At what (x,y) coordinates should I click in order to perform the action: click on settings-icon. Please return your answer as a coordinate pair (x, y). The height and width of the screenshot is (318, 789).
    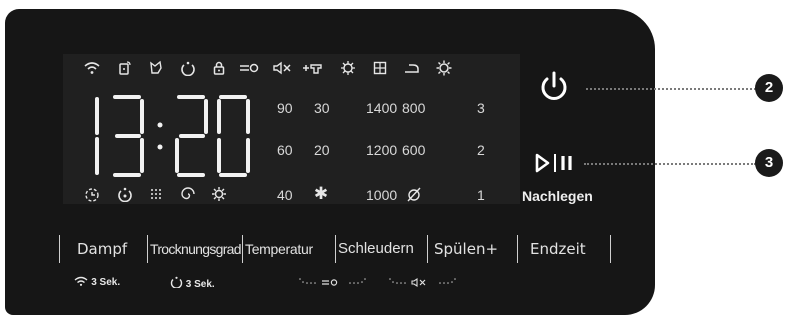
    Looking at the image, I should click on (444, 68).